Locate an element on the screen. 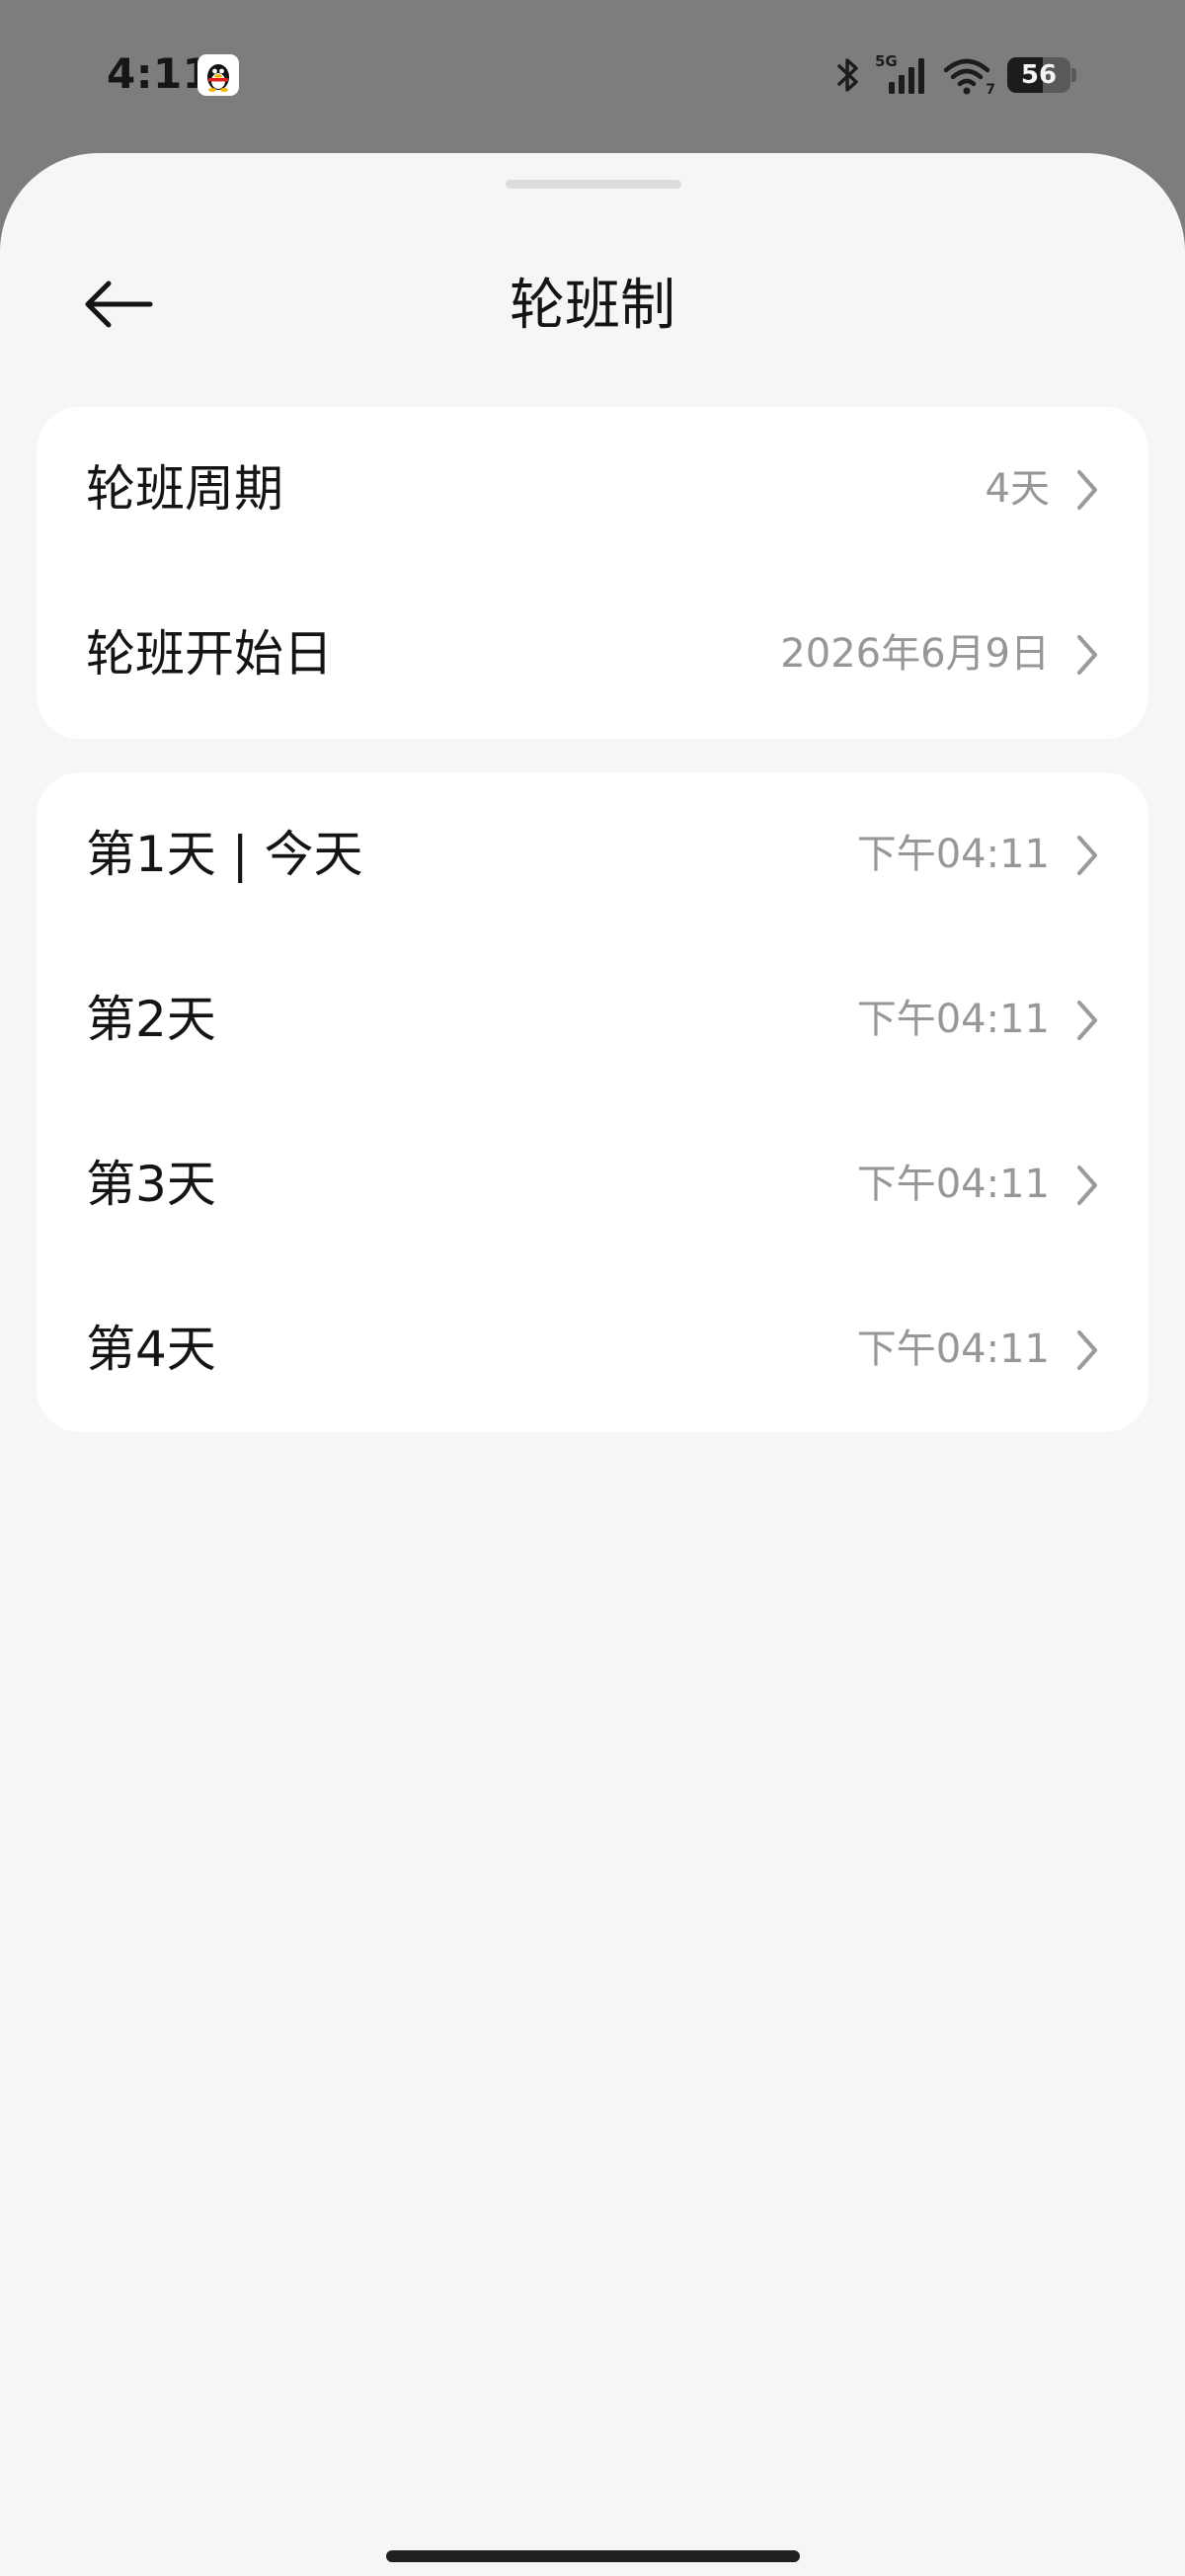  day-label: 第2天 is located at coordinates (151, 1019).